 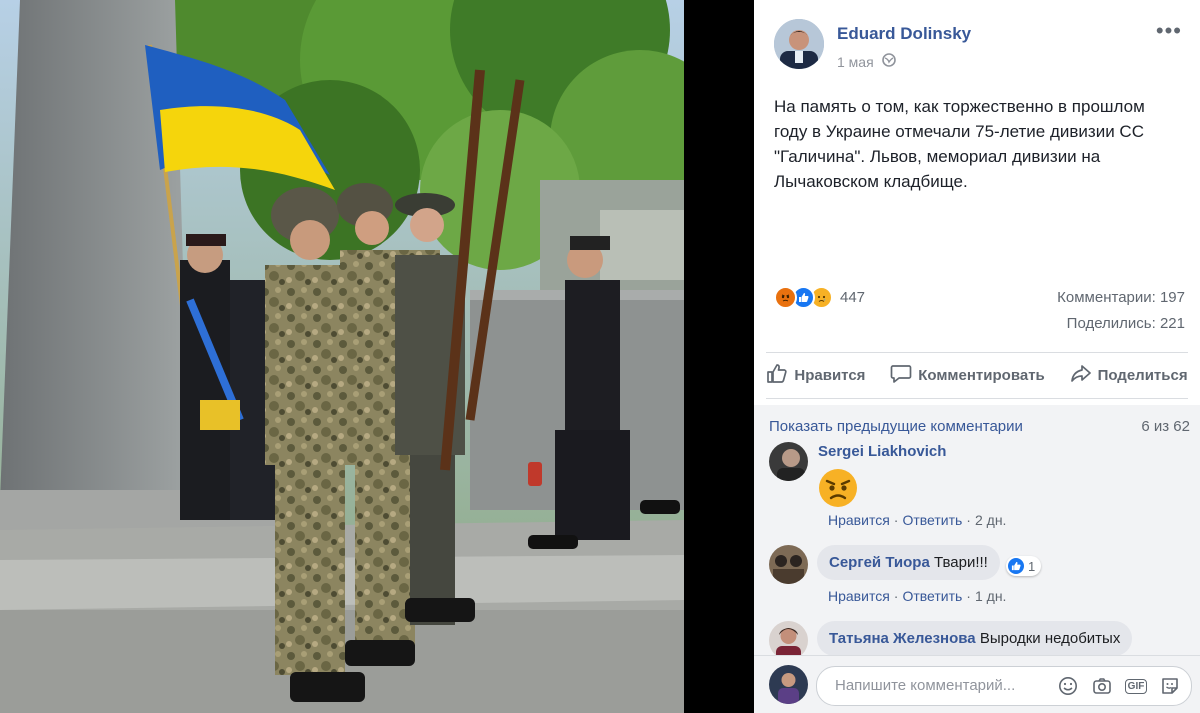 What do you see at coordinates (990, 596) in the screenshot?
I see `comment-time: 1 дн.` at bounding box center [990, 596].